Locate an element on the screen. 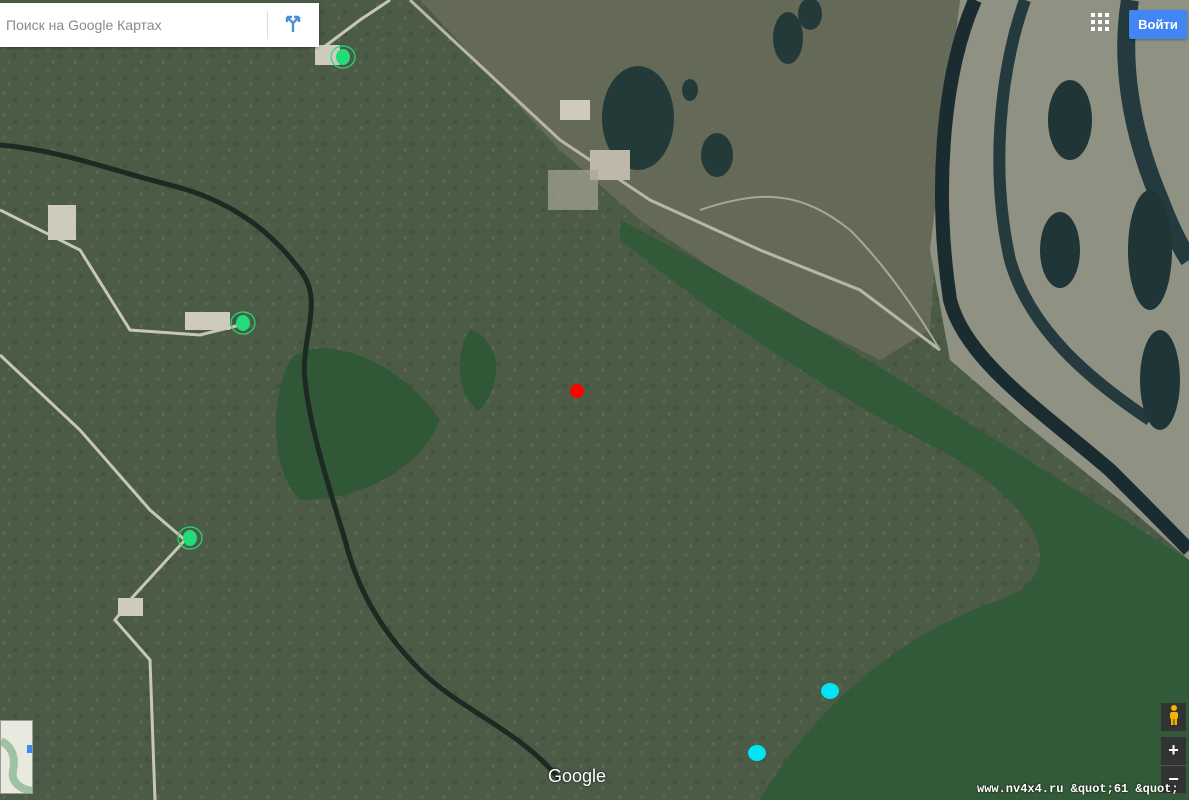 Image resolution: width=1189 pixels, height=800 pixels. apps-grid-icon is located at coordinates (1100, 24).